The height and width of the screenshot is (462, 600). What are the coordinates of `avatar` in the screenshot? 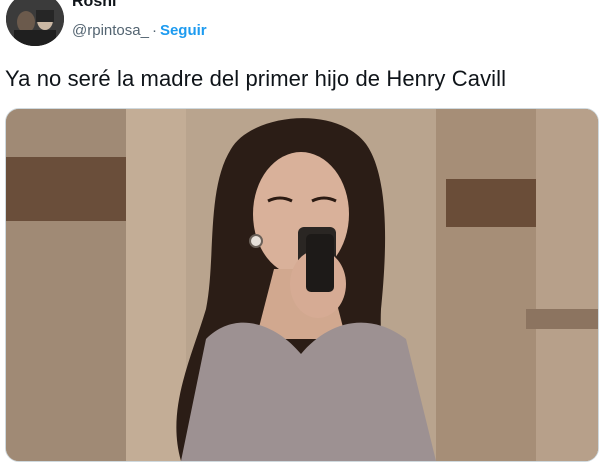 It's located at (35, 23).